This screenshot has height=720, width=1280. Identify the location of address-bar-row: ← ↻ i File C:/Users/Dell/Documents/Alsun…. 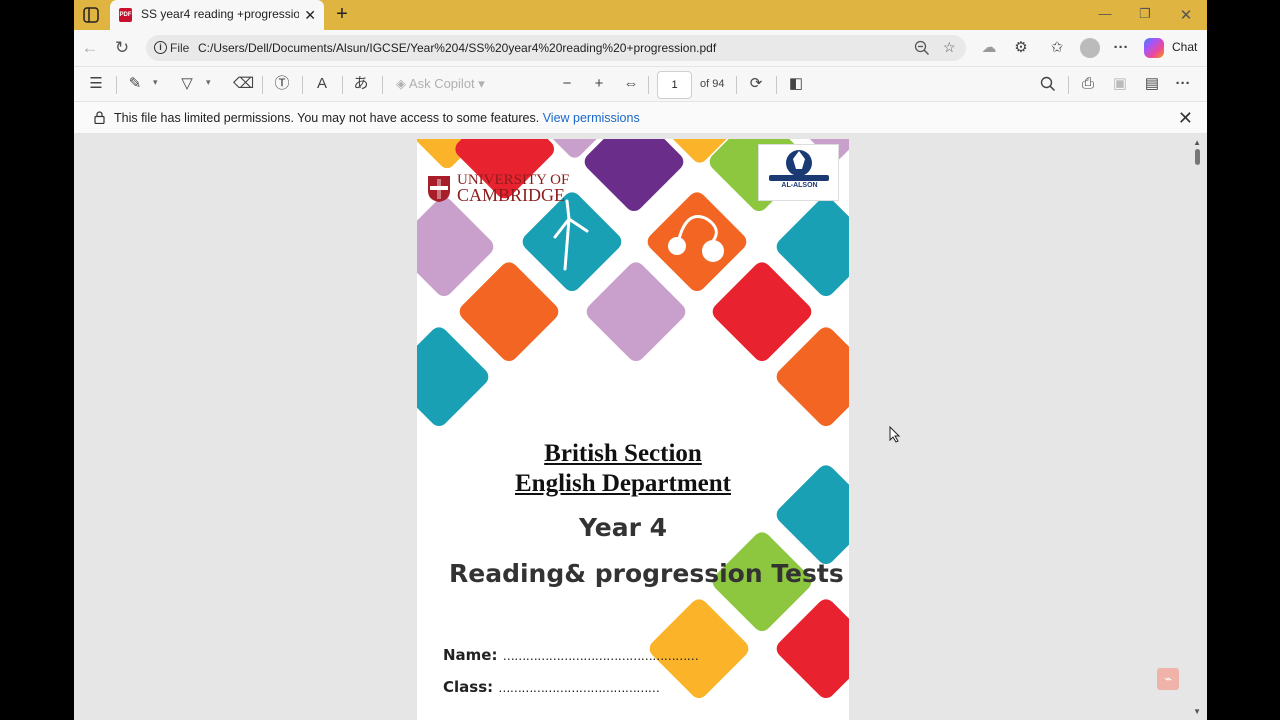
(640, 48).